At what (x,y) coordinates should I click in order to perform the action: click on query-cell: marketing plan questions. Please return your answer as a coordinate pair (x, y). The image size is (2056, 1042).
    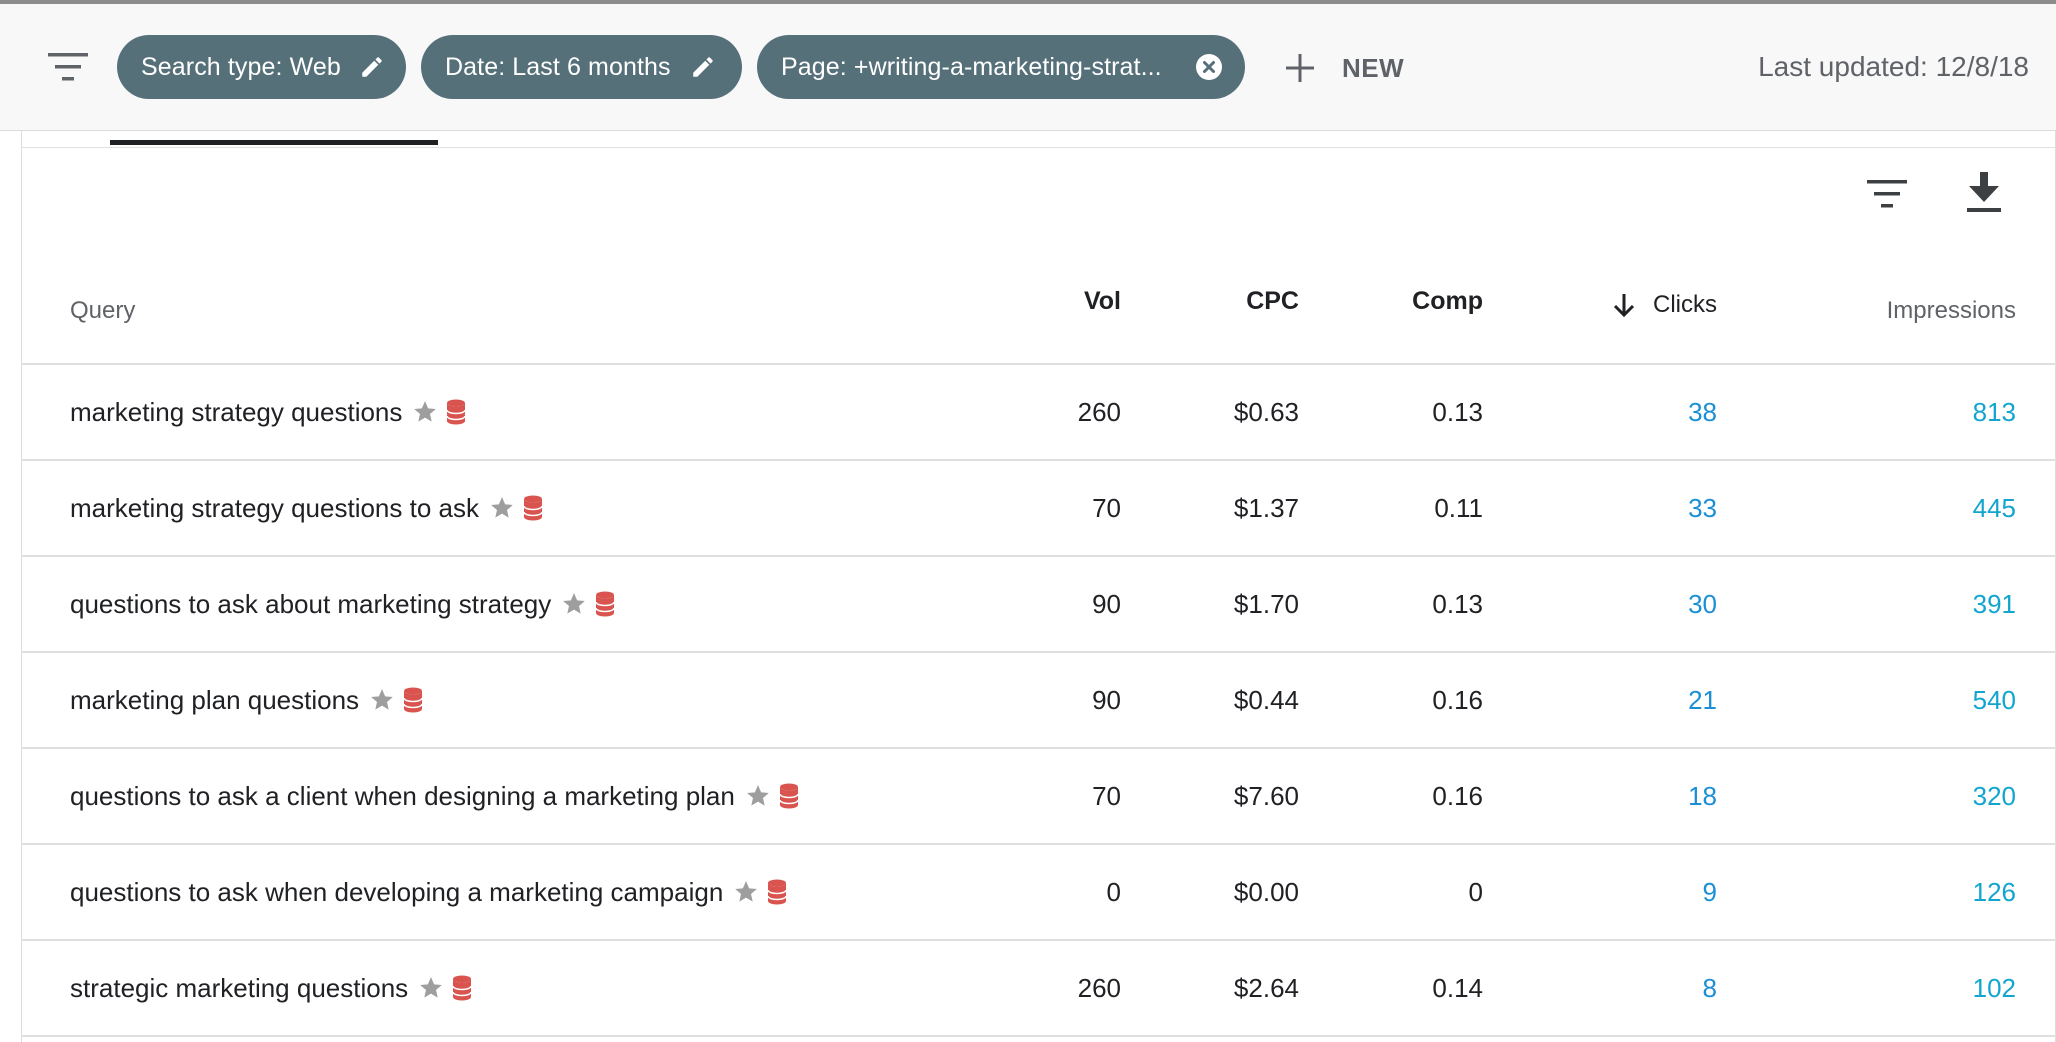
    Looking at the image, I should click on (246, 700).